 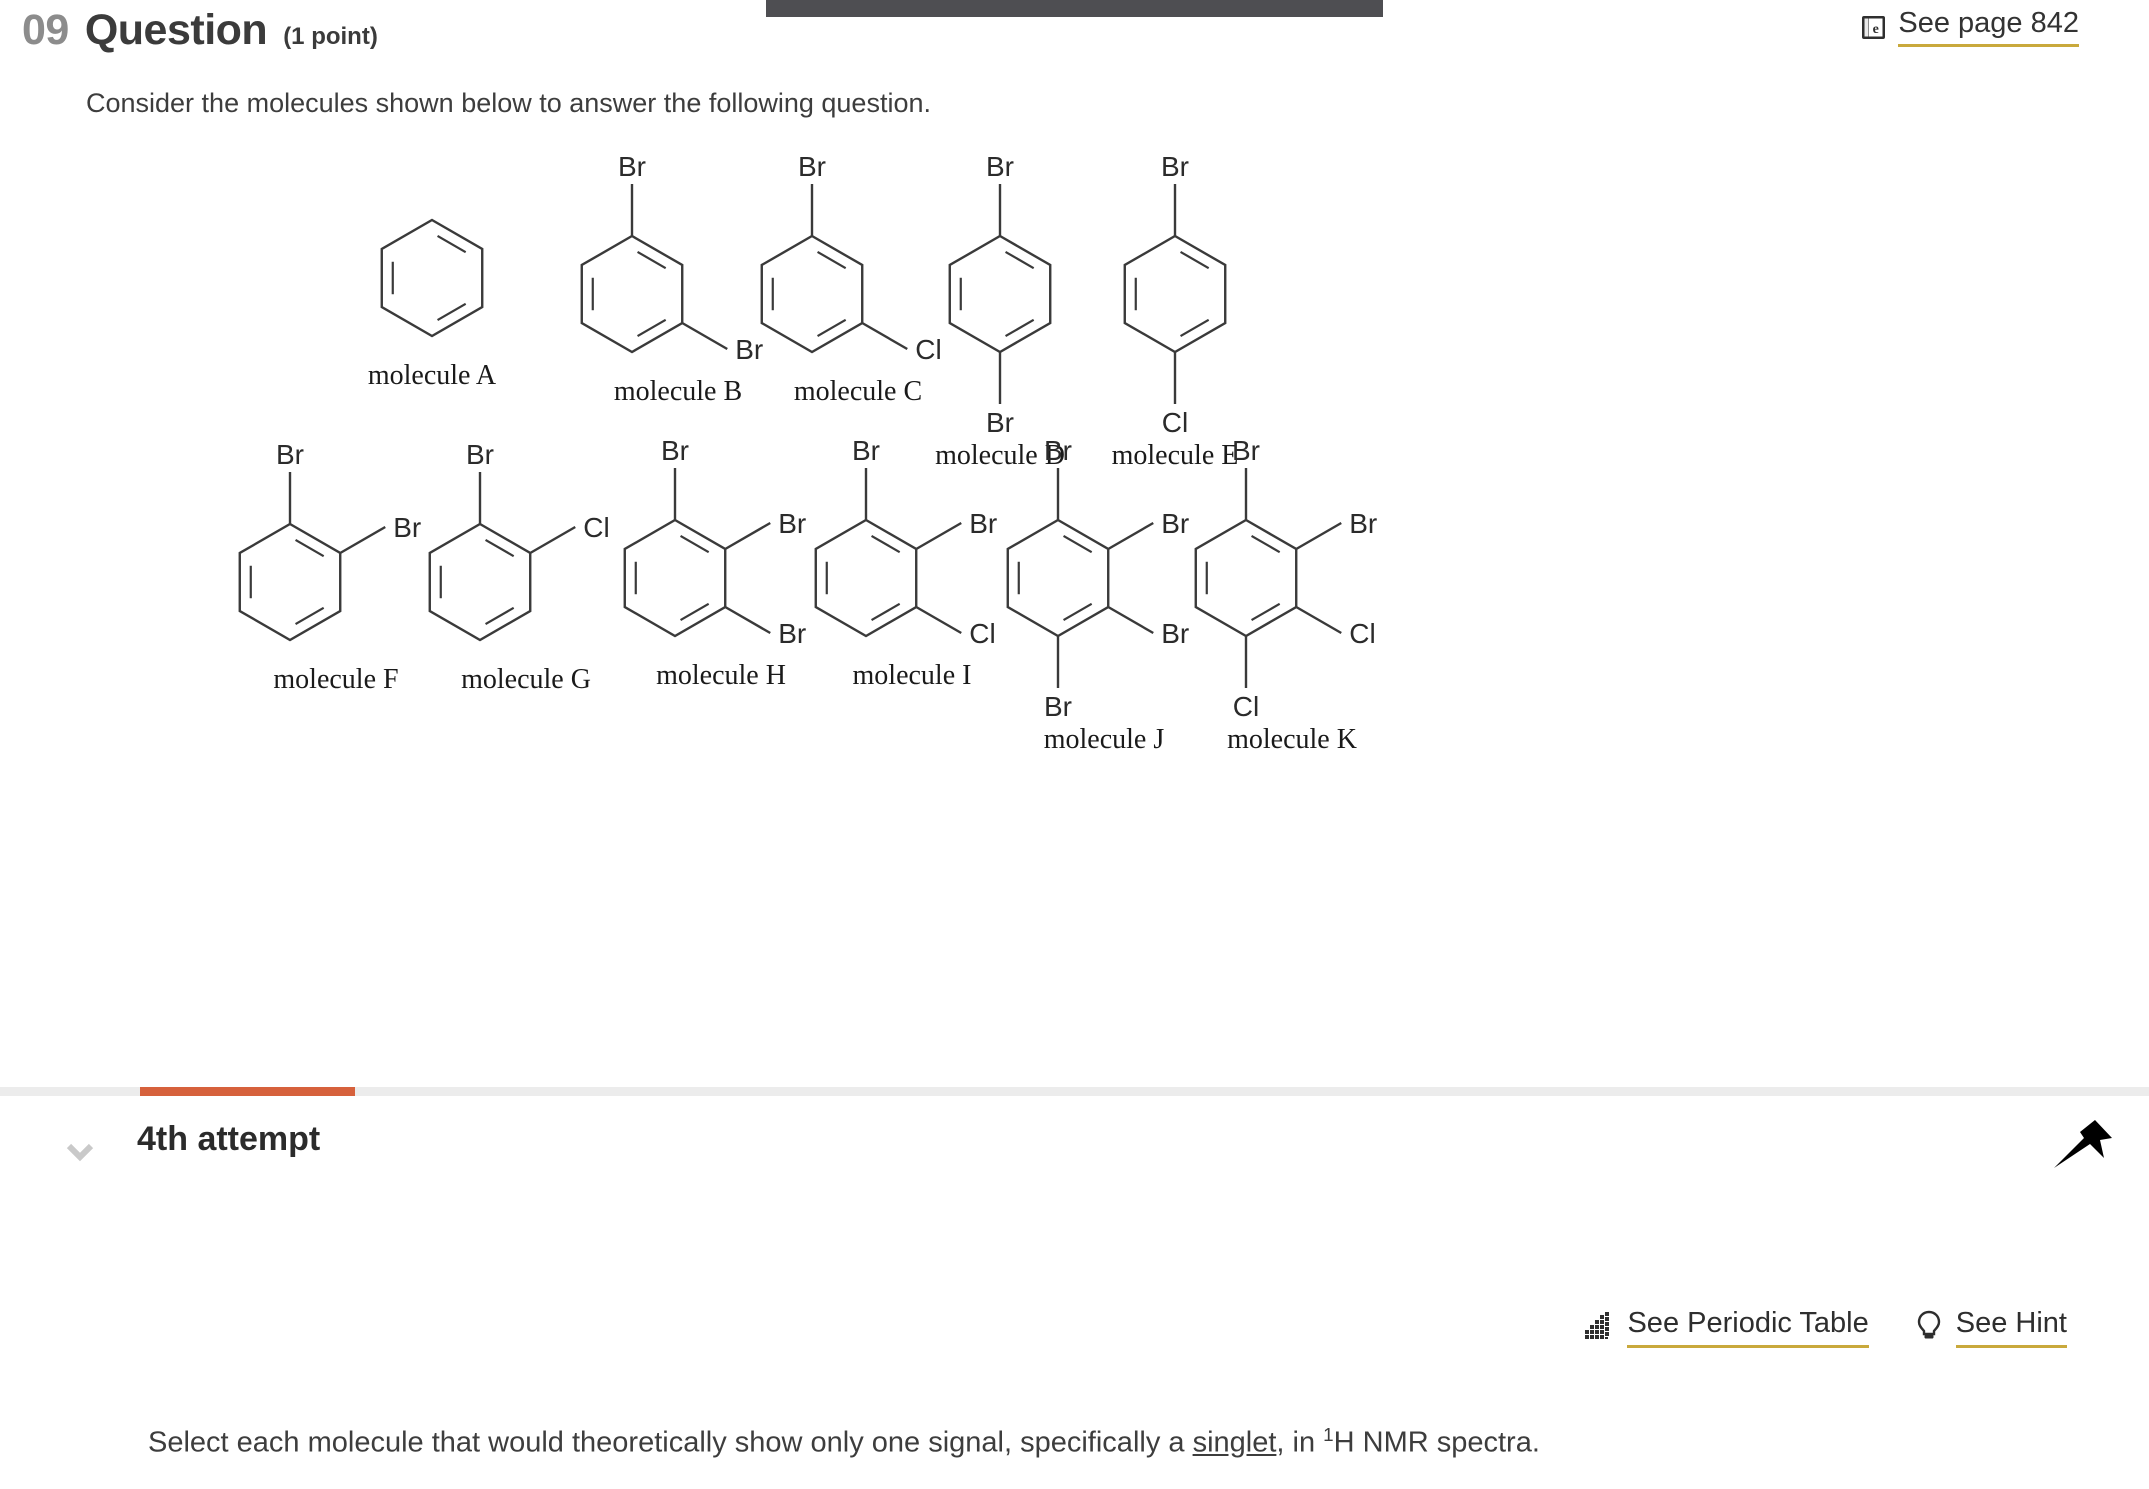 I want to click on see-hint-label: See Hint, so click(x=2011, y=1327).